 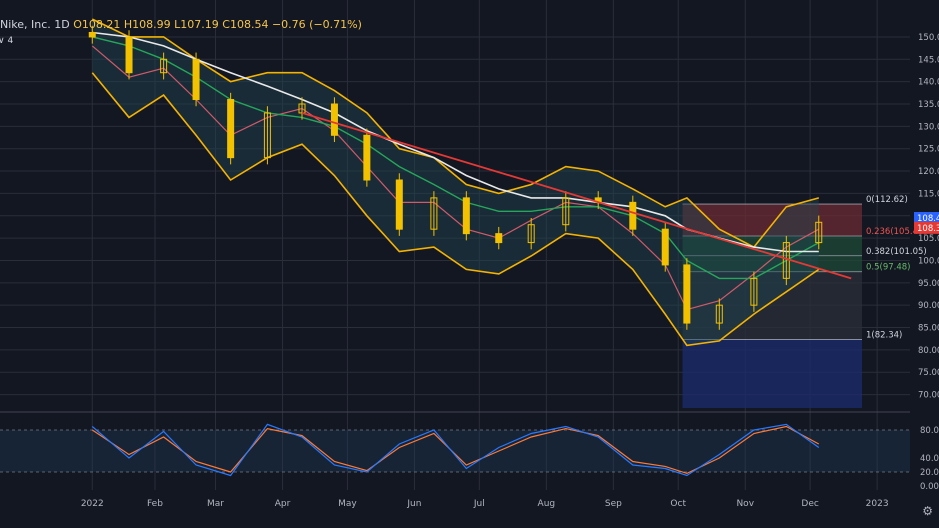 I want to click on stoch-tick-label: 40.00, so click(x=929, y=459).